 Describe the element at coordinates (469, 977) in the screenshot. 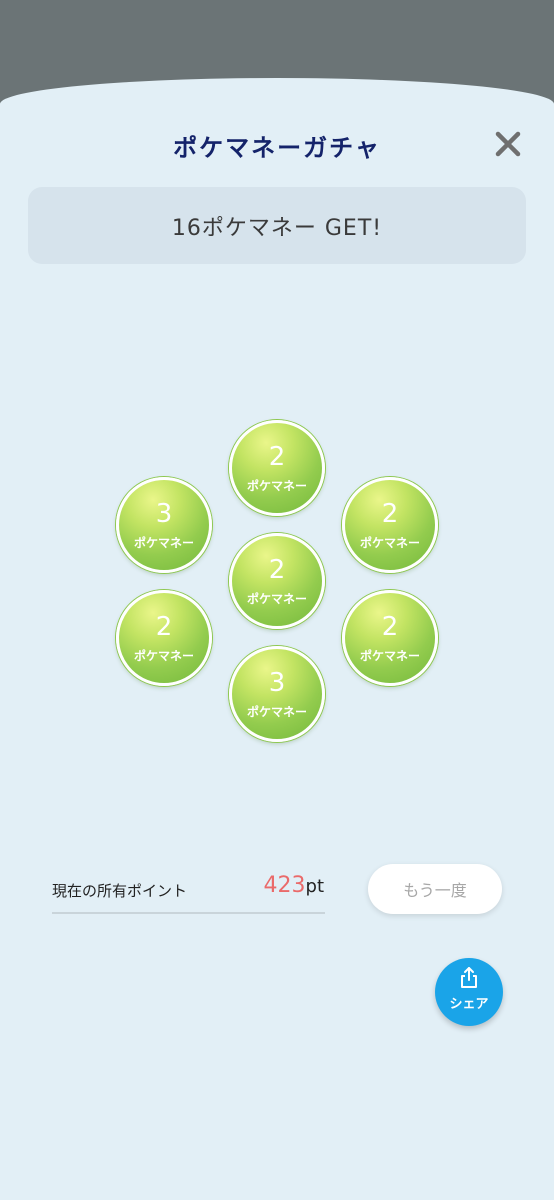

I see `share-icon` at that location.